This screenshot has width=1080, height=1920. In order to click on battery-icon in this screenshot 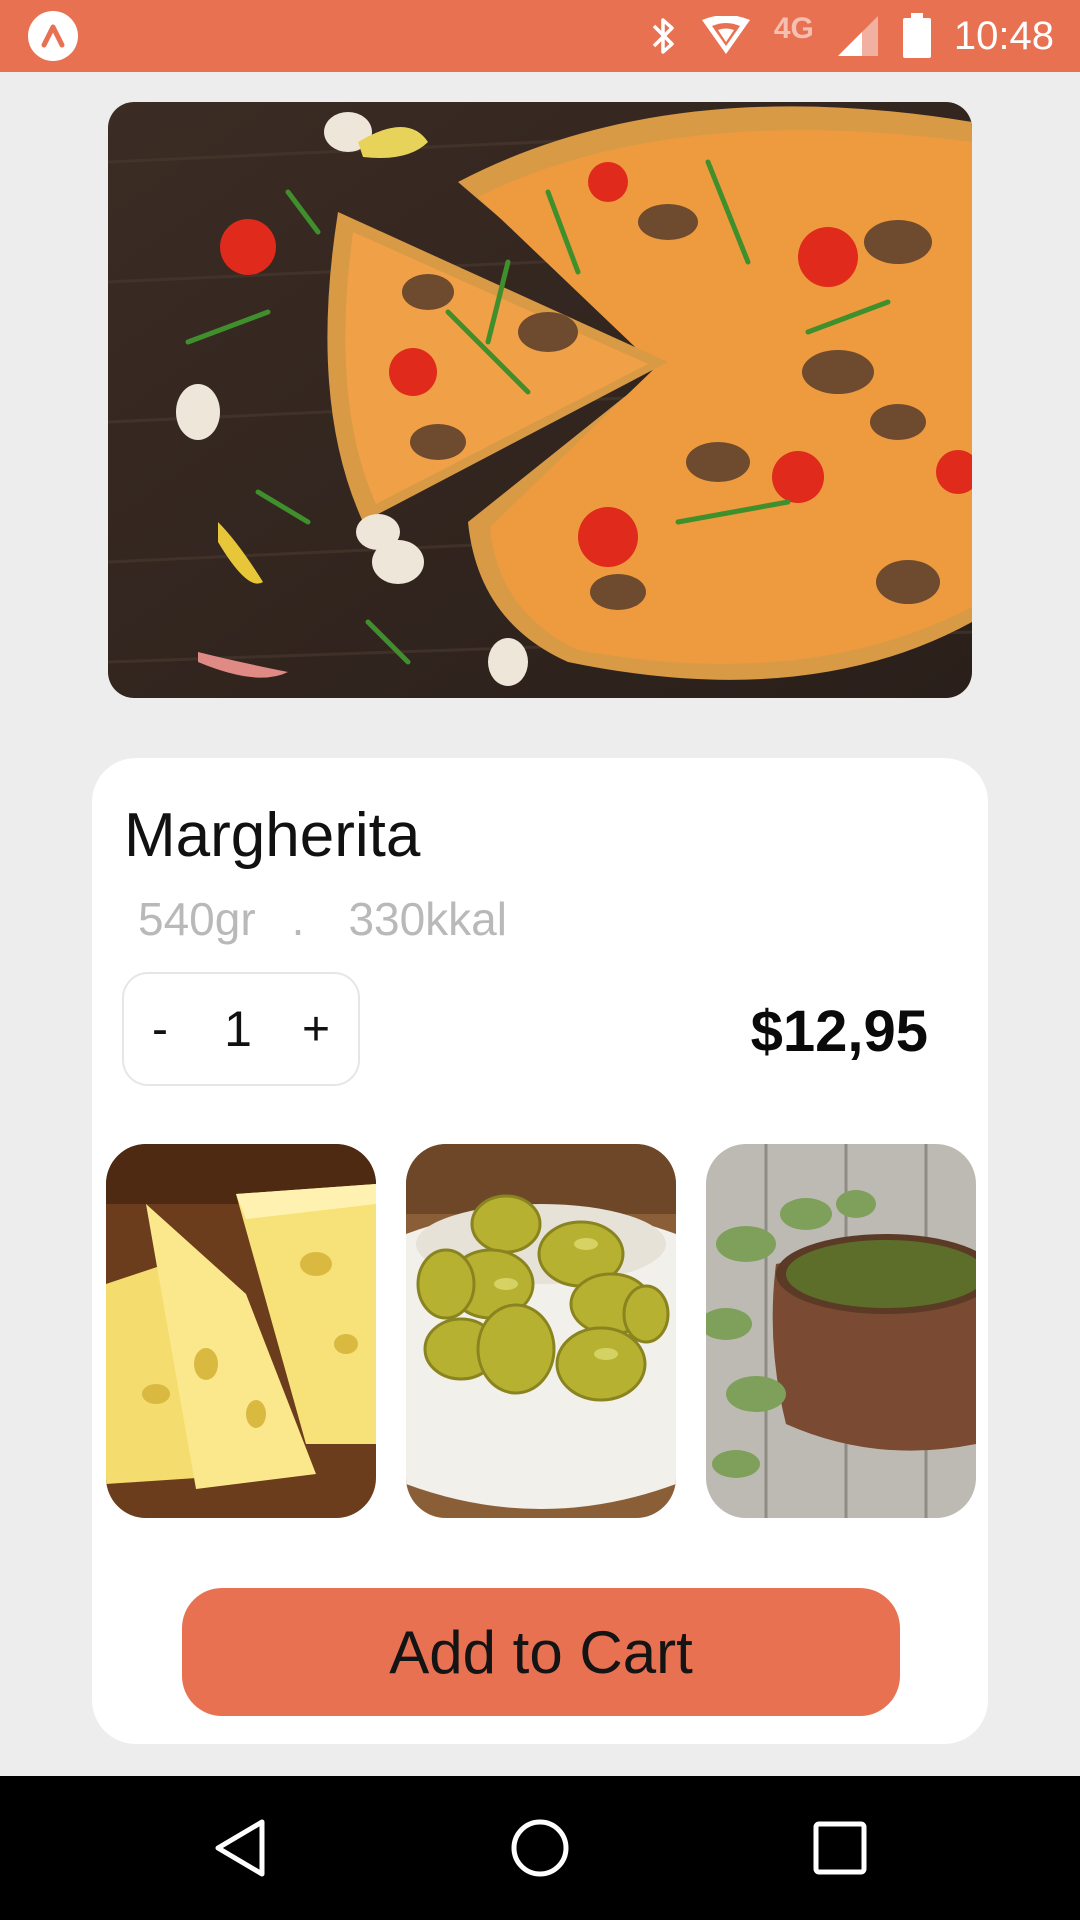, I will do `click(917, 36)`.